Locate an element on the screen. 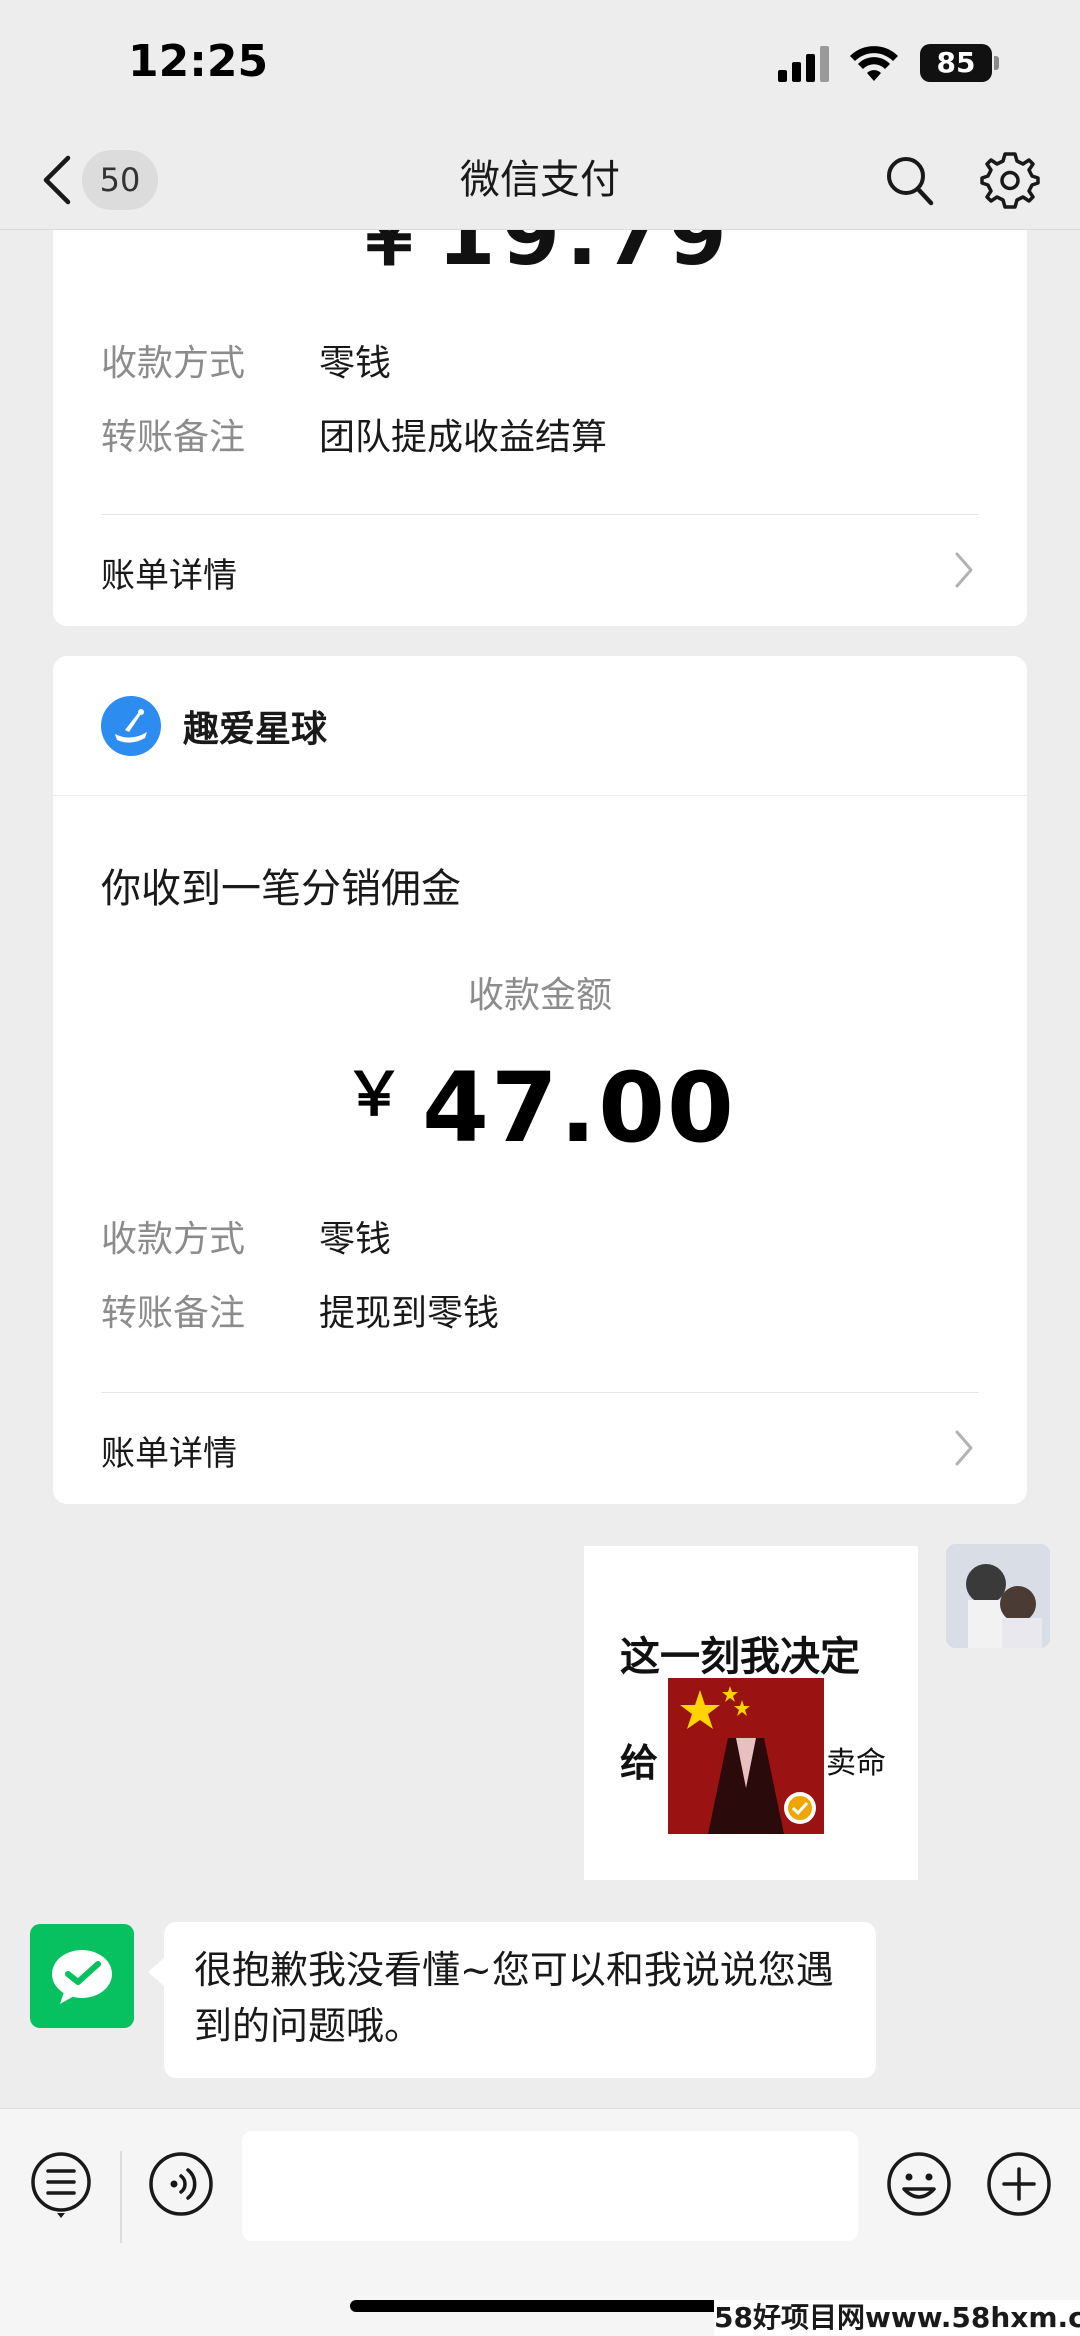 The image size is (1080, 2336). bot-reply-bubble: 很抱歉我没看懂~您可以和我说说您遇到的问题哦。 is located at coordinates (512, 2000).